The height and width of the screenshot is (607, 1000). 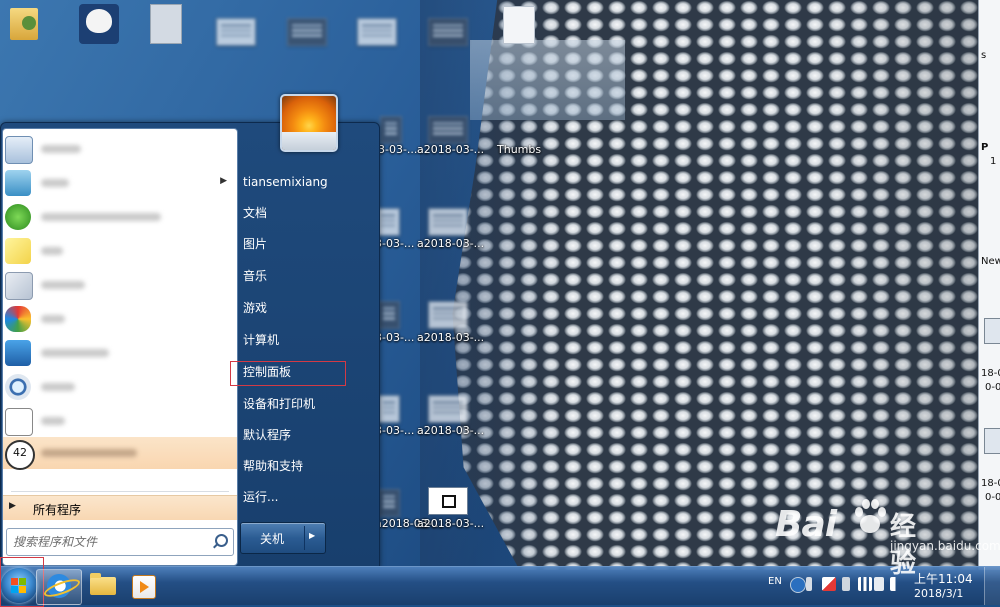 I want to click on paint-icon, so click(x=18, y=319).